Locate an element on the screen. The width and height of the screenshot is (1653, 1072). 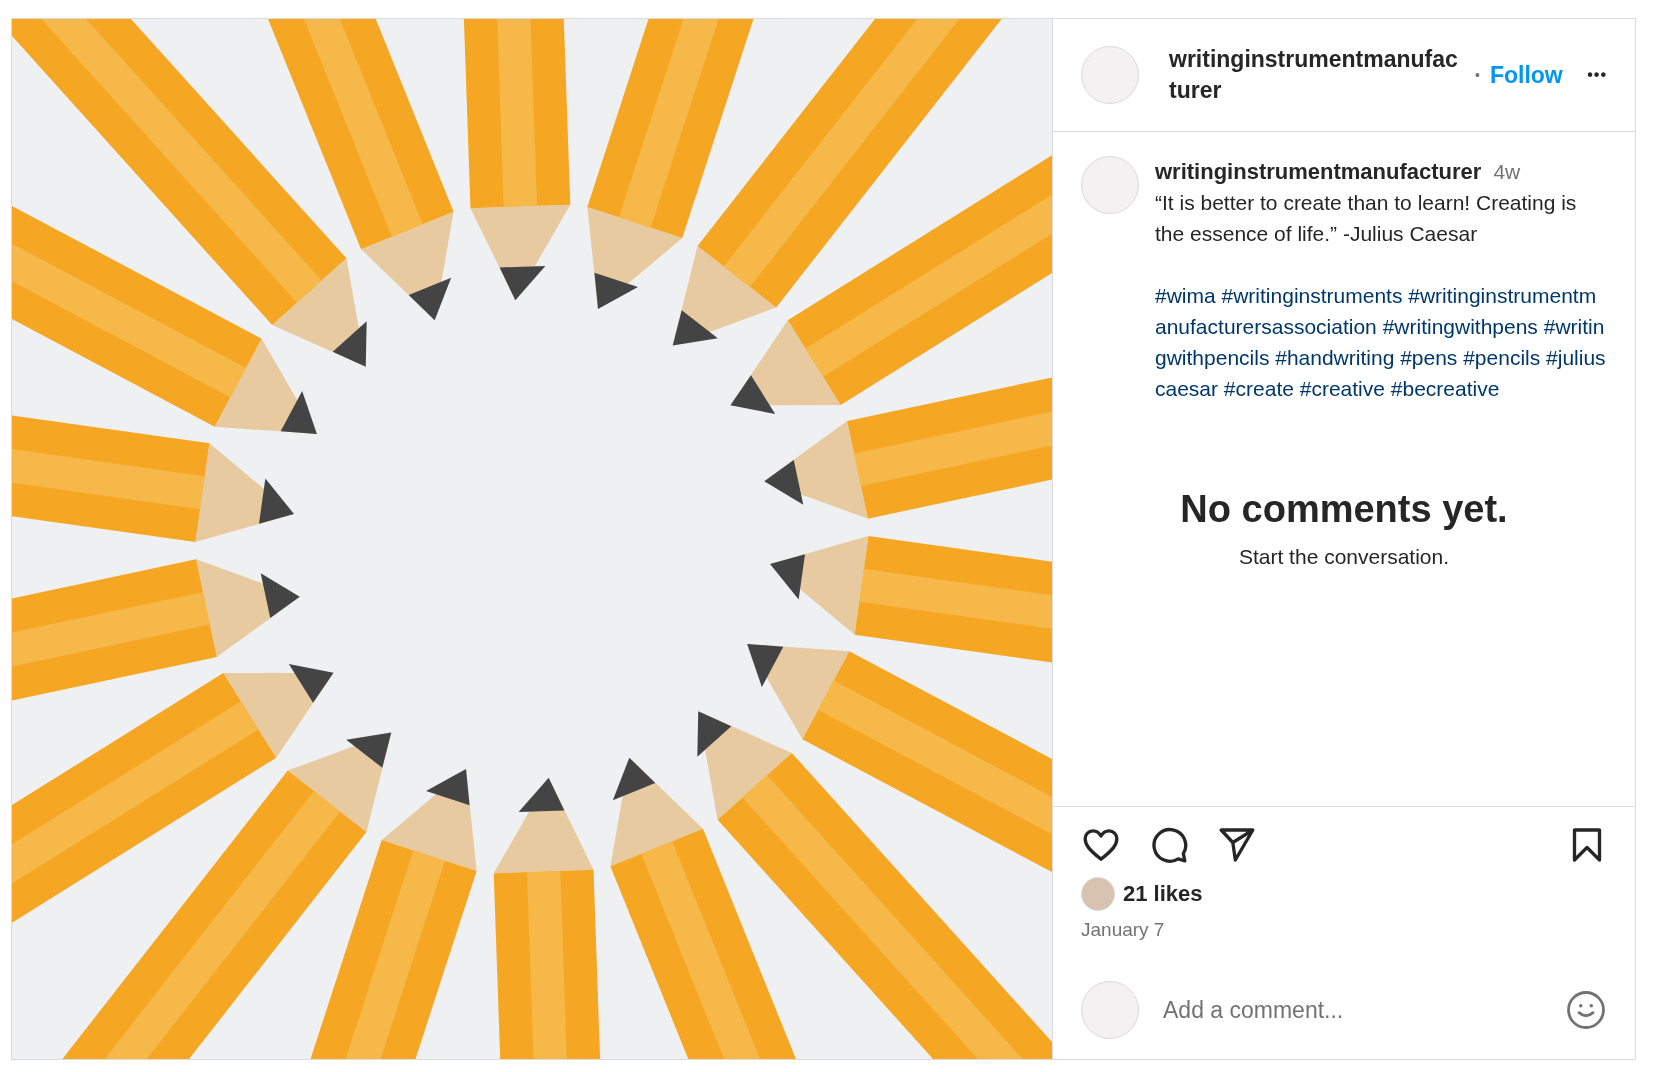
no-comments-title: No comments yet. is located at coordinates (1344, 509).